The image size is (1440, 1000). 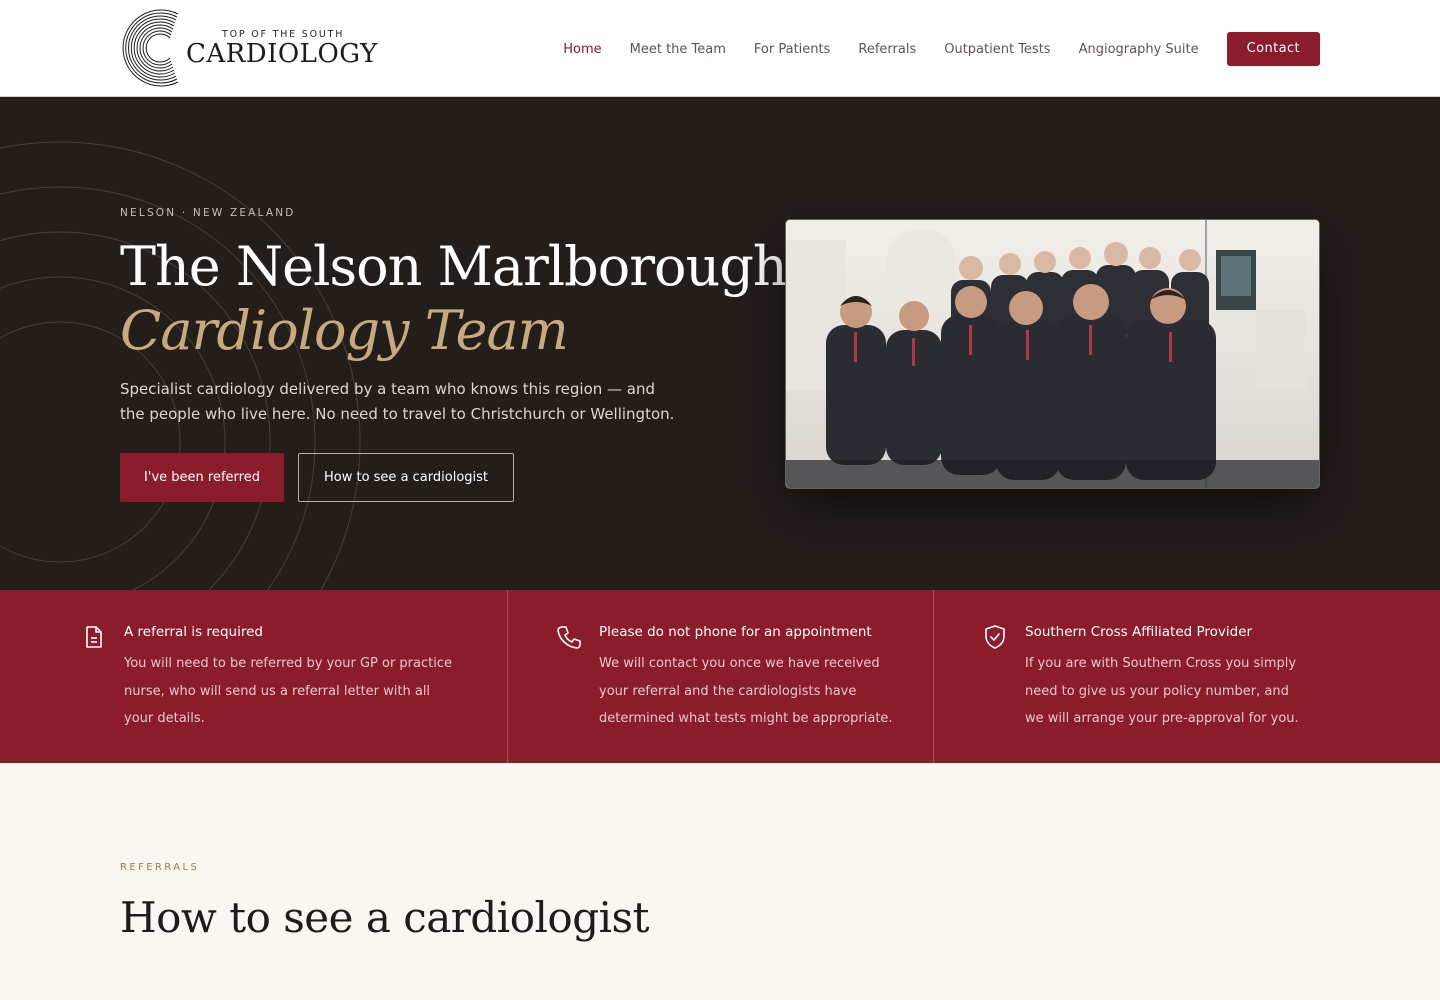 What do you see at coordinates (997, 49) in the screenshot?
I see `nav-outpatient-tests: Outpatient Tests` at bounding box center [997, 49].